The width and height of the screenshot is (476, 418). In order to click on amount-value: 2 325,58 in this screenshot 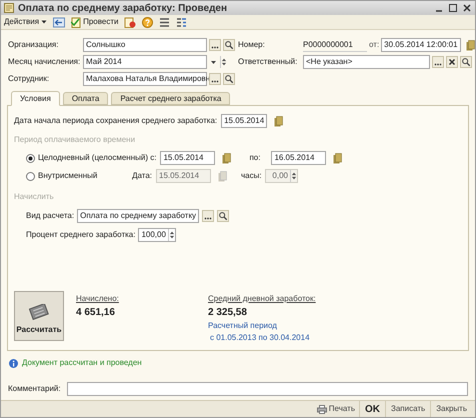, I will do `click(228, 313)`.